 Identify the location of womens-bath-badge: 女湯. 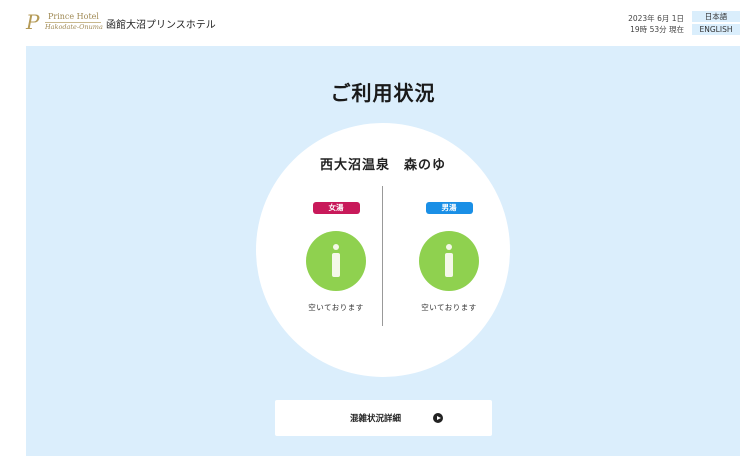
(336, 208).